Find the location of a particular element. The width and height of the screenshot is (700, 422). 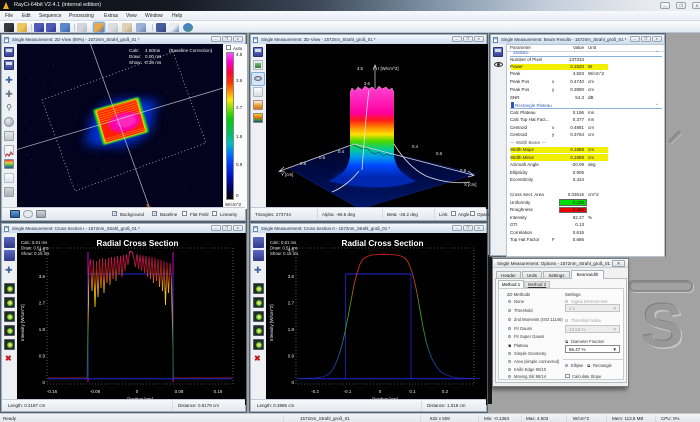

svg-text: -0.08 is located at coordinates (95, 391).